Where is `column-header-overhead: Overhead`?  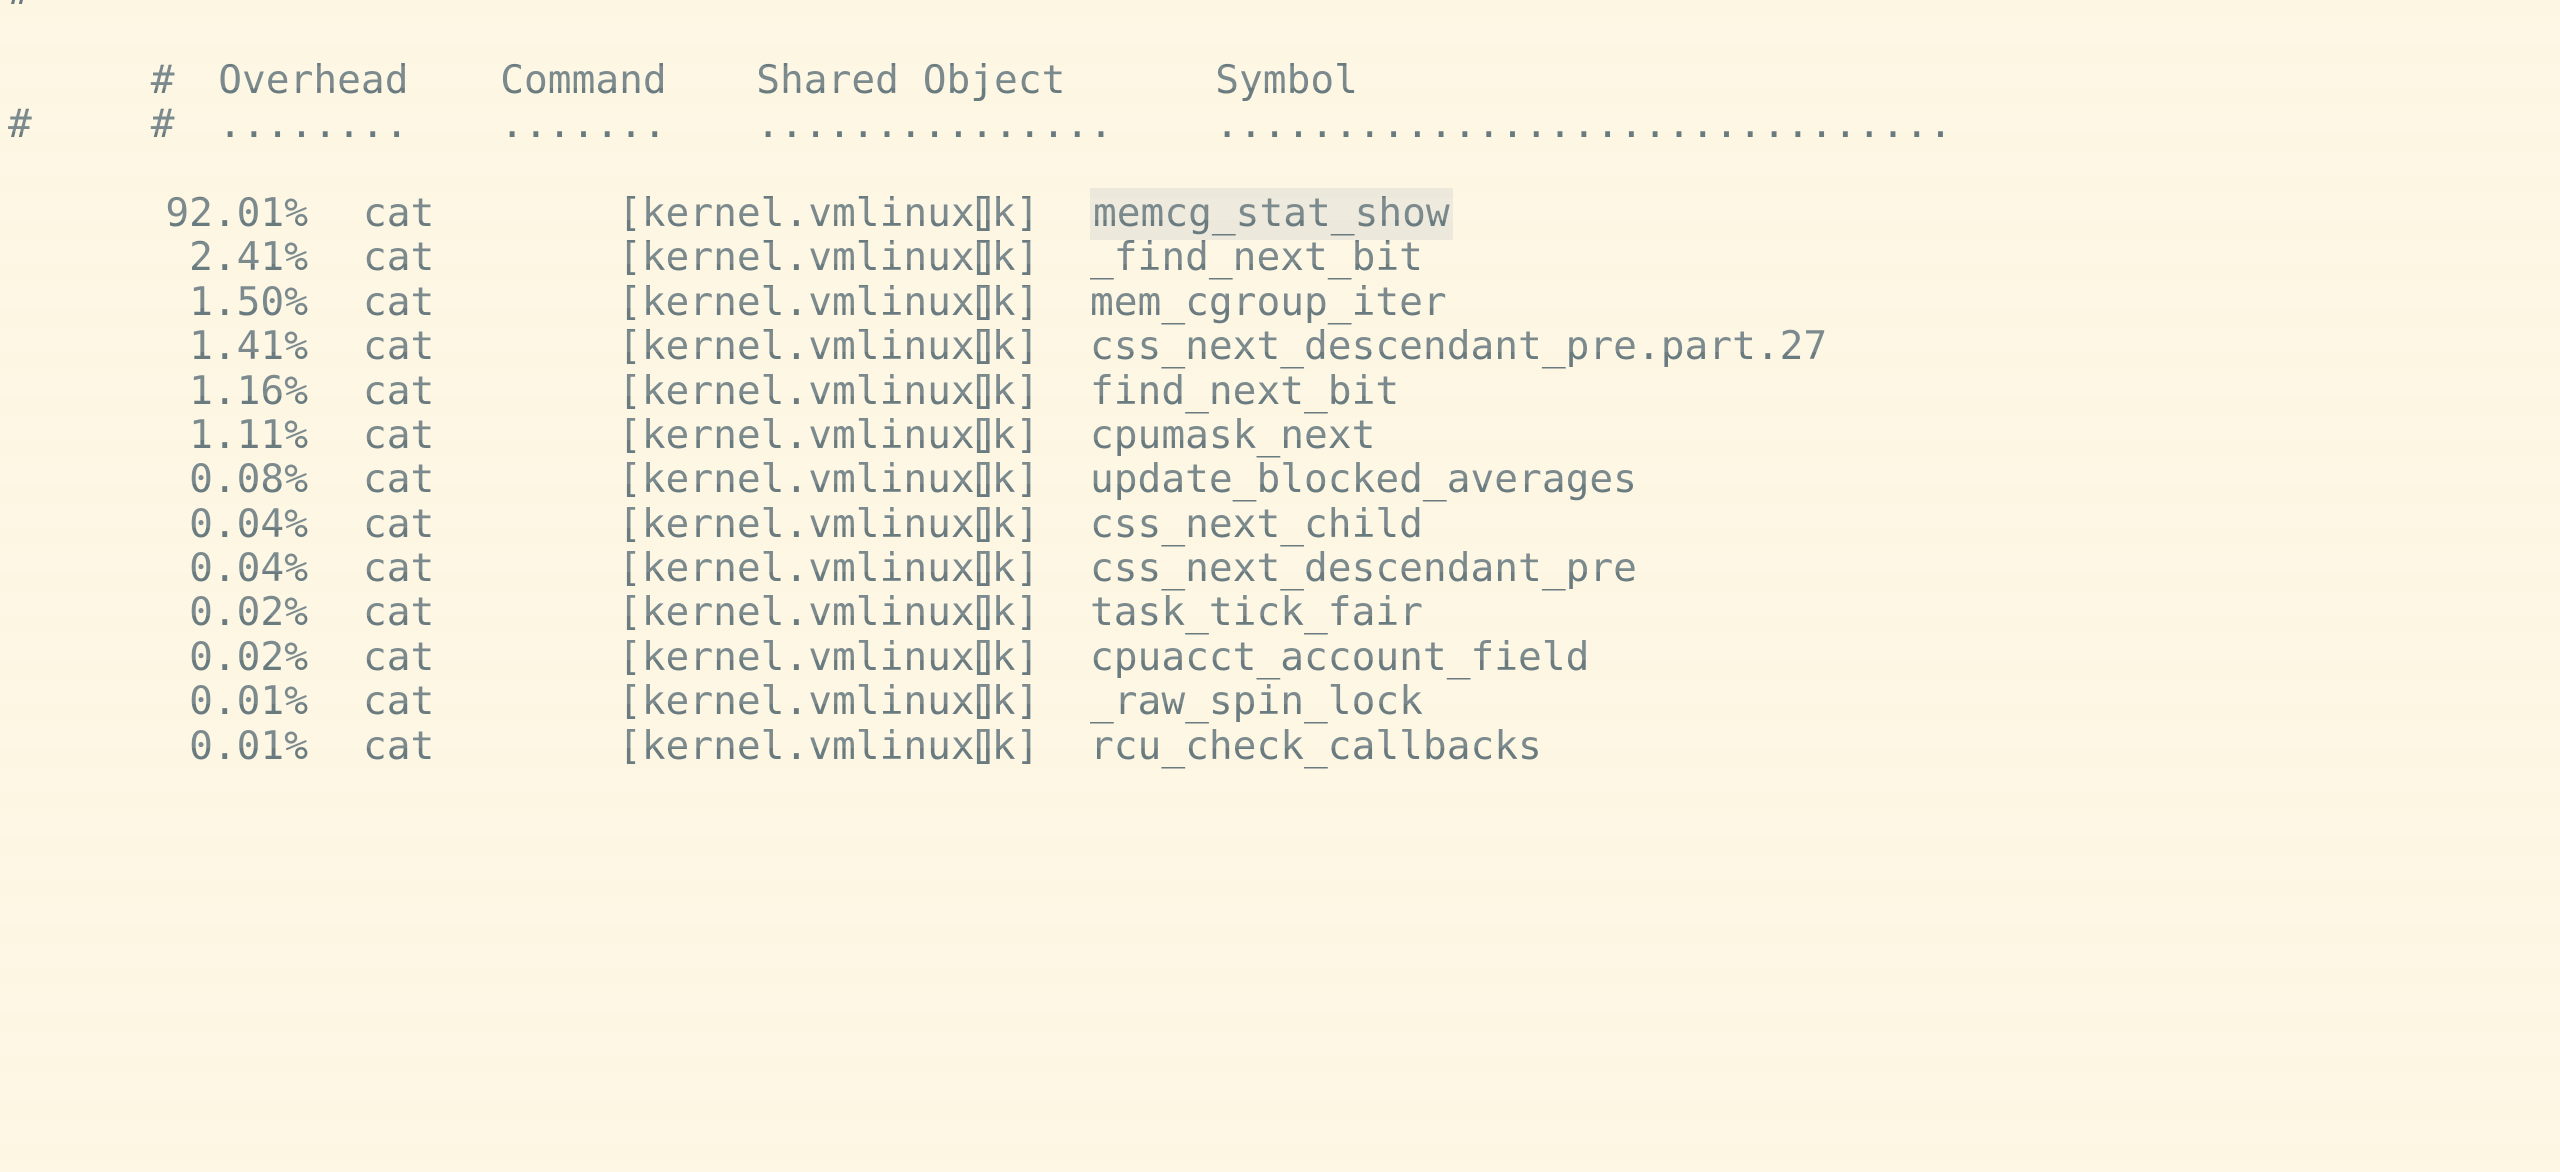
column-header-overhead: Overhead is located at coordinates (313, 79).